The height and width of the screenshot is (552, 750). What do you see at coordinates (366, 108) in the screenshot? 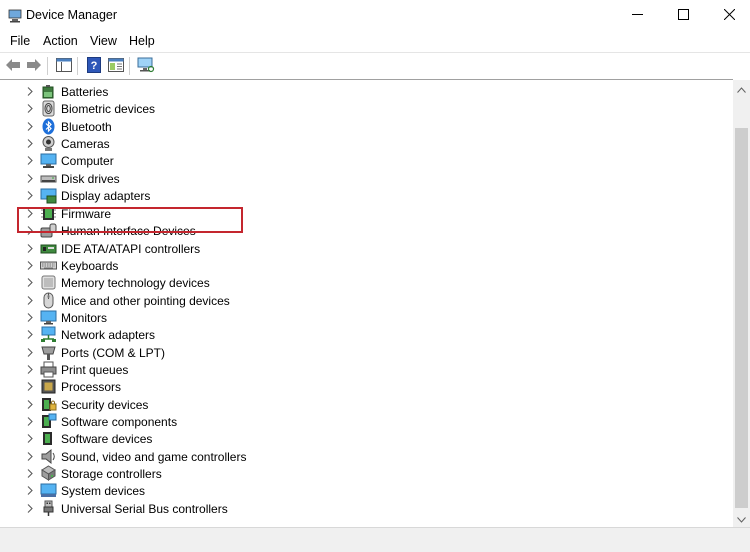
I see `tree-item-biometric-devices: Biometric devices` at bounding box center [366, 108].